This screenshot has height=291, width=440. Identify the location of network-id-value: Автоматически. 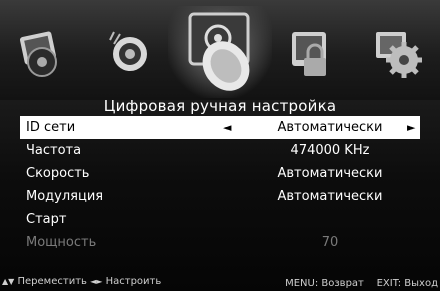
(330, 127).